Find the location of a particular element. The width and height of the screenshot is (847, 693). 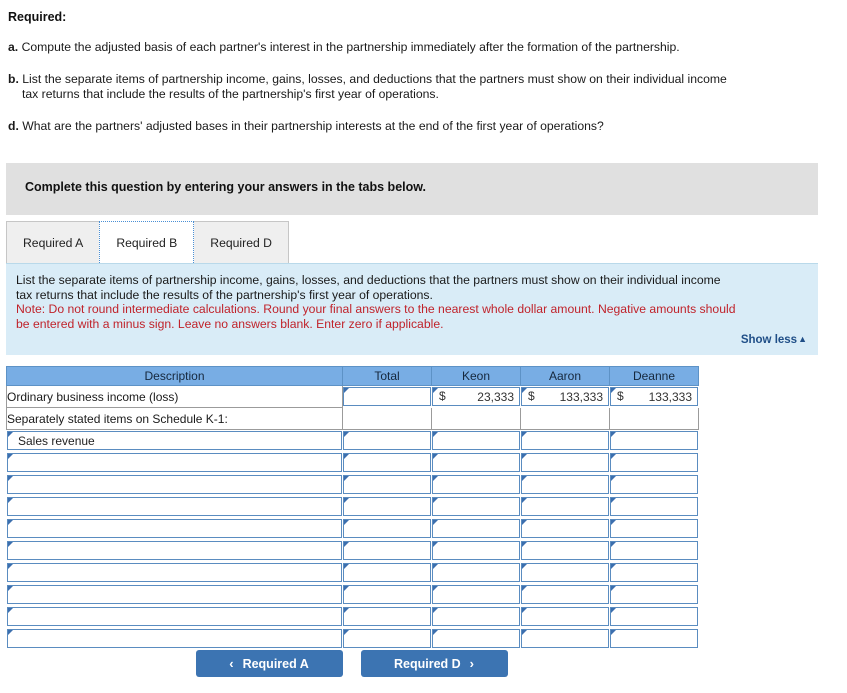

amount-input-keon: $23,333 is located at coordinates (476, 396).